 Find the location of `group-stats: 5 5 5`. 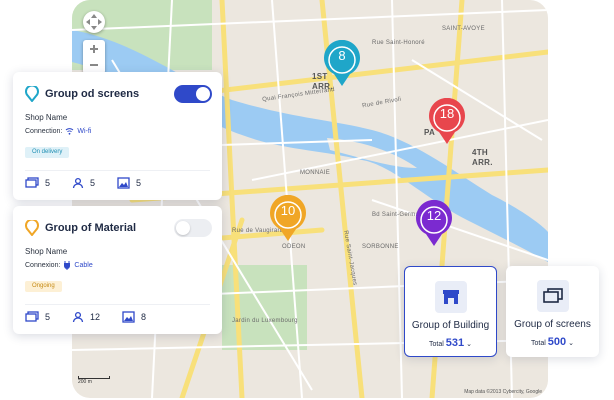

group-stats: 5 5 5 is located at coordinates (117, 180).